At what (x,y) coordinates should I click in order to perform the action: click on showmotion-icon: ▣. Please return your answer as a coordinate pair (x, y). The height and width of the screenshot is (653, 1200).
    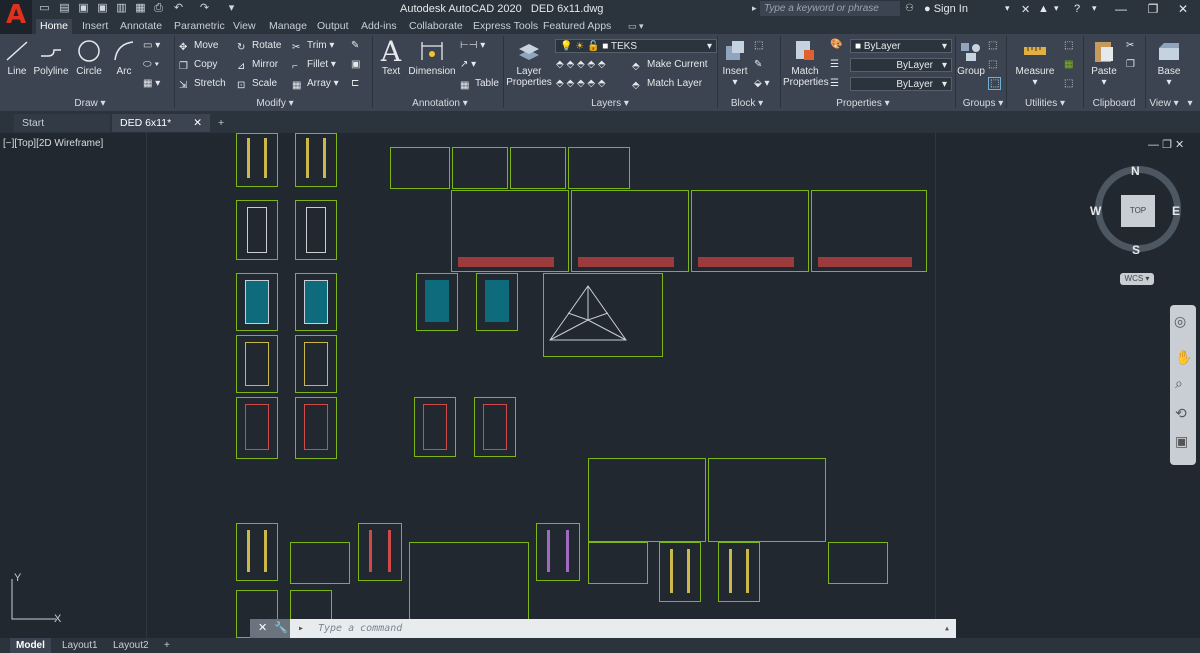
    Looking at the image, I should click on (1181, 441).